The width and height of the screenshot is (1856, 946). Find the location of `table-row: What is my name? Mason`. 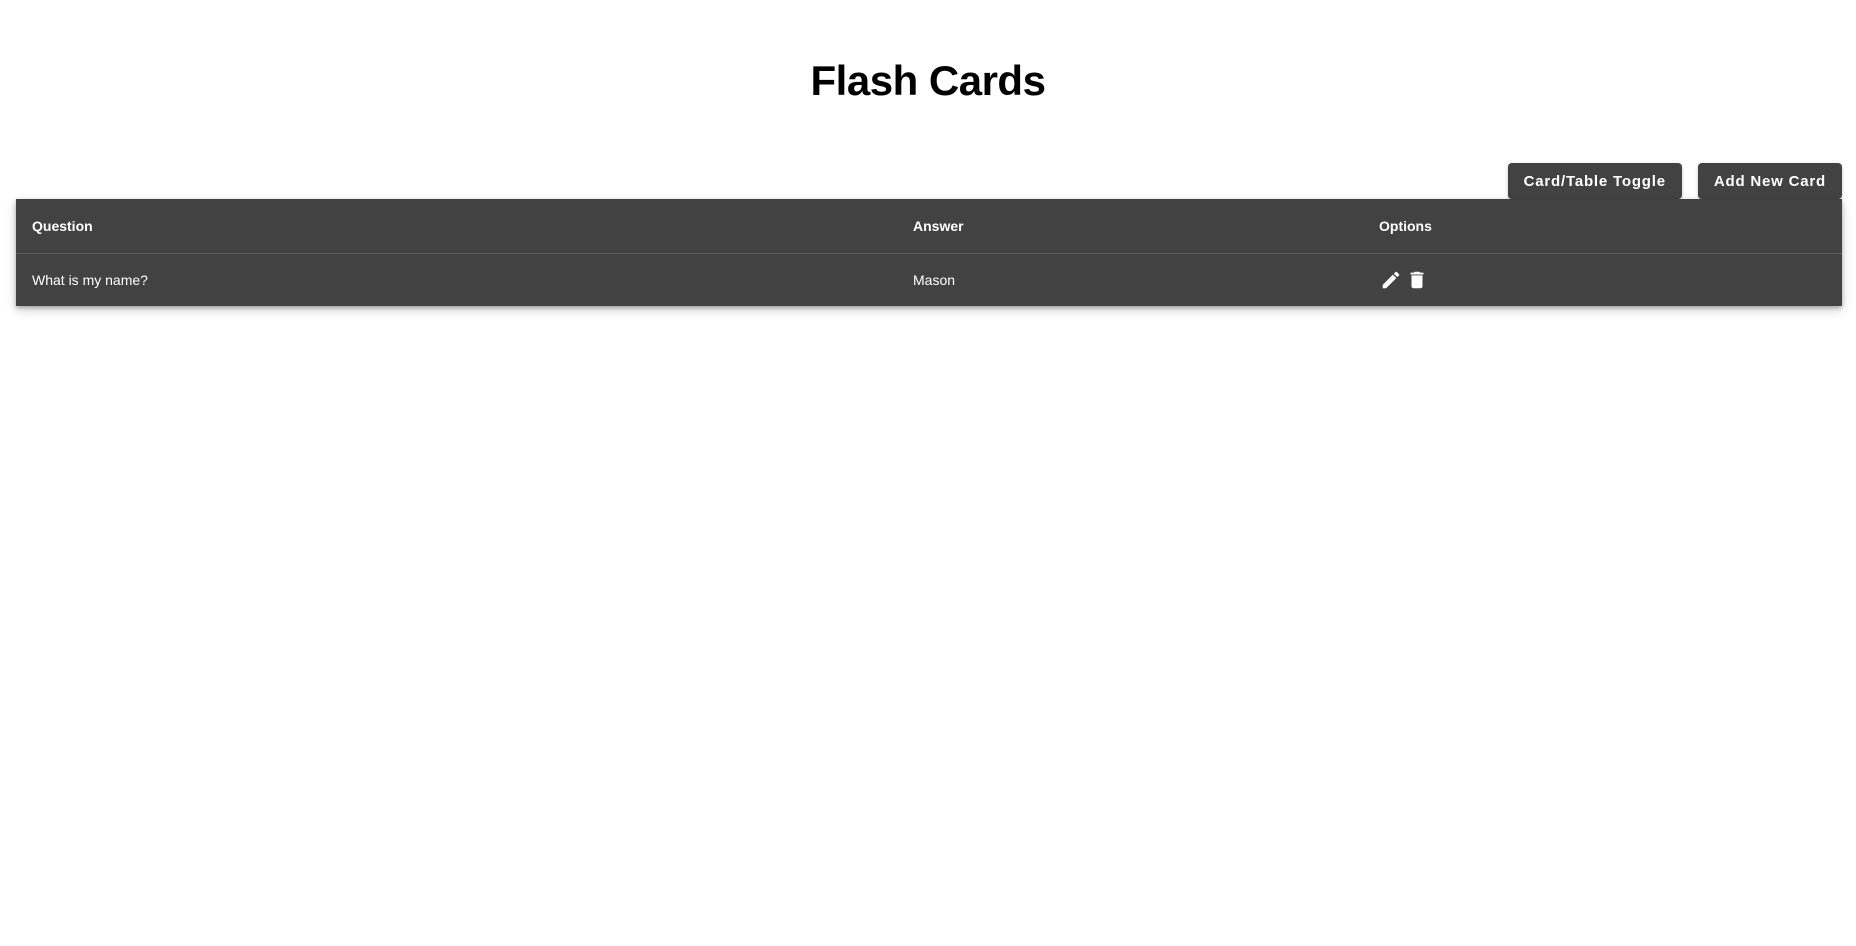

table-row: What is my name? Mason is located at coordinates (929, 280).